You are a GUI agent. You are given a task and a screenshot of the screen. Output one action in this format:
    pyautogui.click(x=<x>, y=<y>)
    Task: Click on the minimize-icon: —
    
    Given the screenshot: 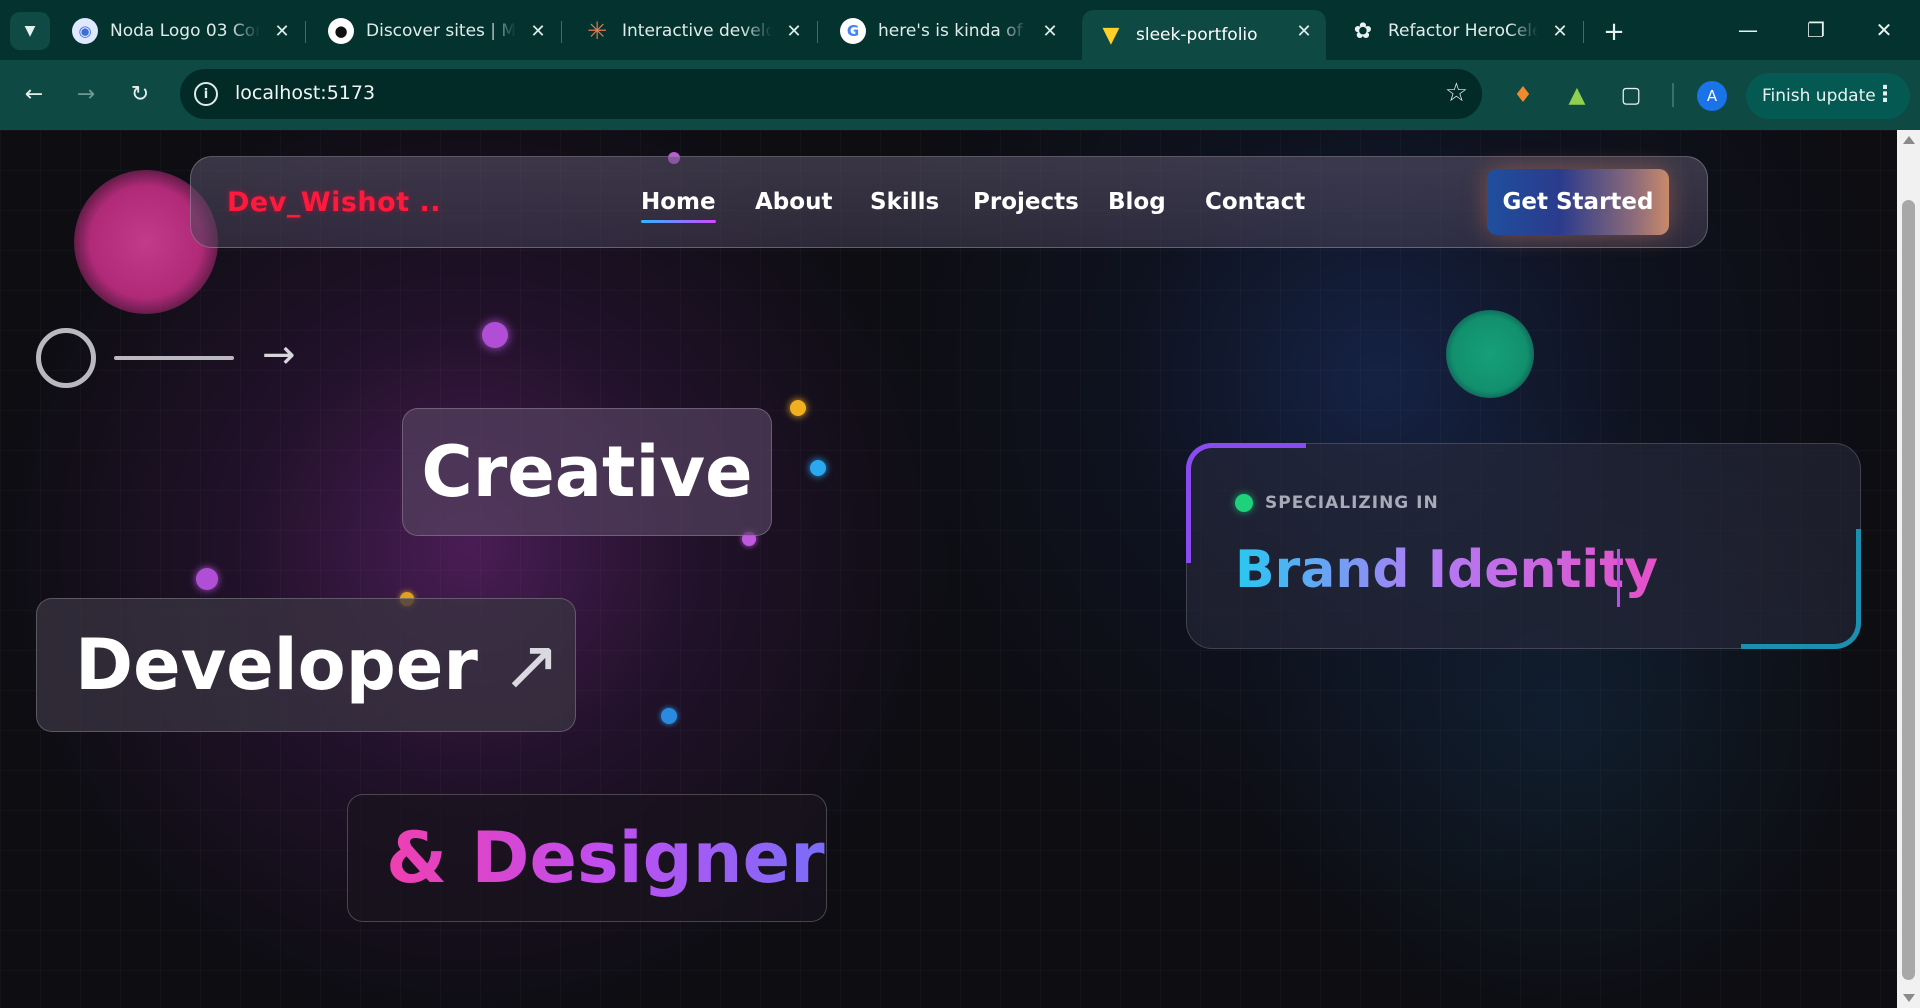 What is the action you would take?
    pyautogui.click(x=1748, y=30)
    